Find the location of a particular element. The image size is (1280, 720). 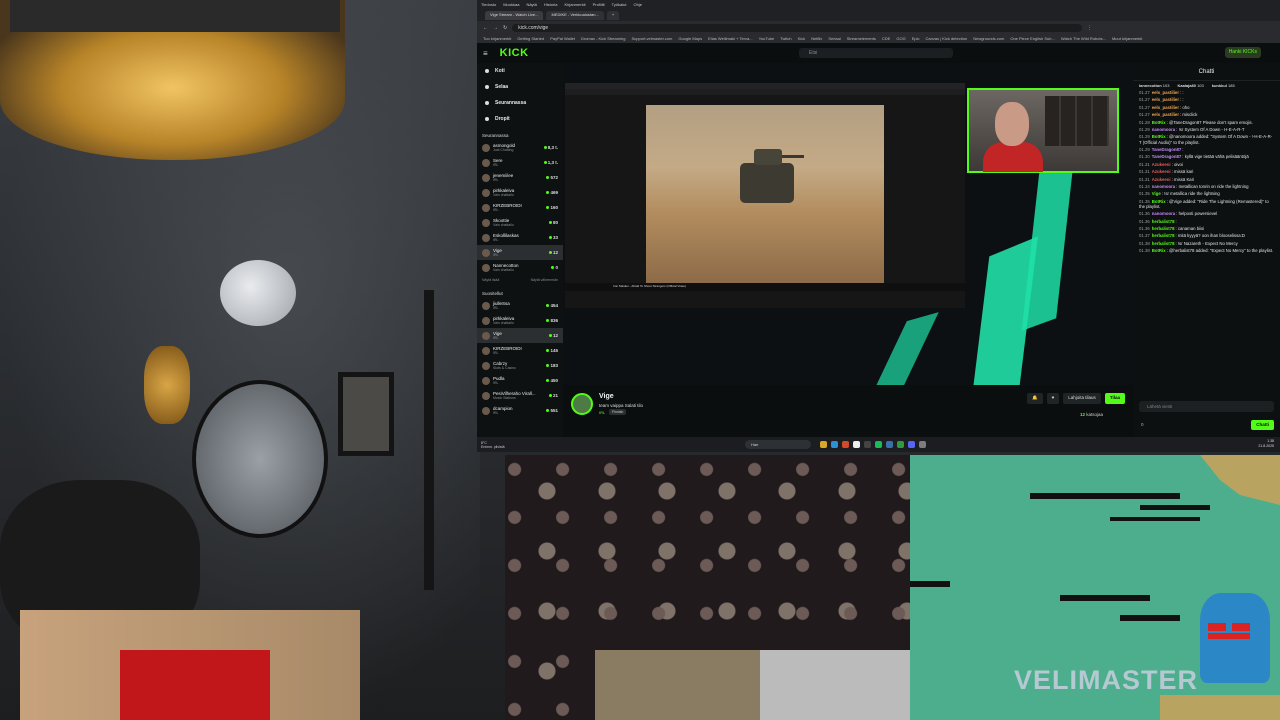

sidebar-channel-eskollilaskas: Eskollilaskas IRL 33 is located at coordinates (520, 237).